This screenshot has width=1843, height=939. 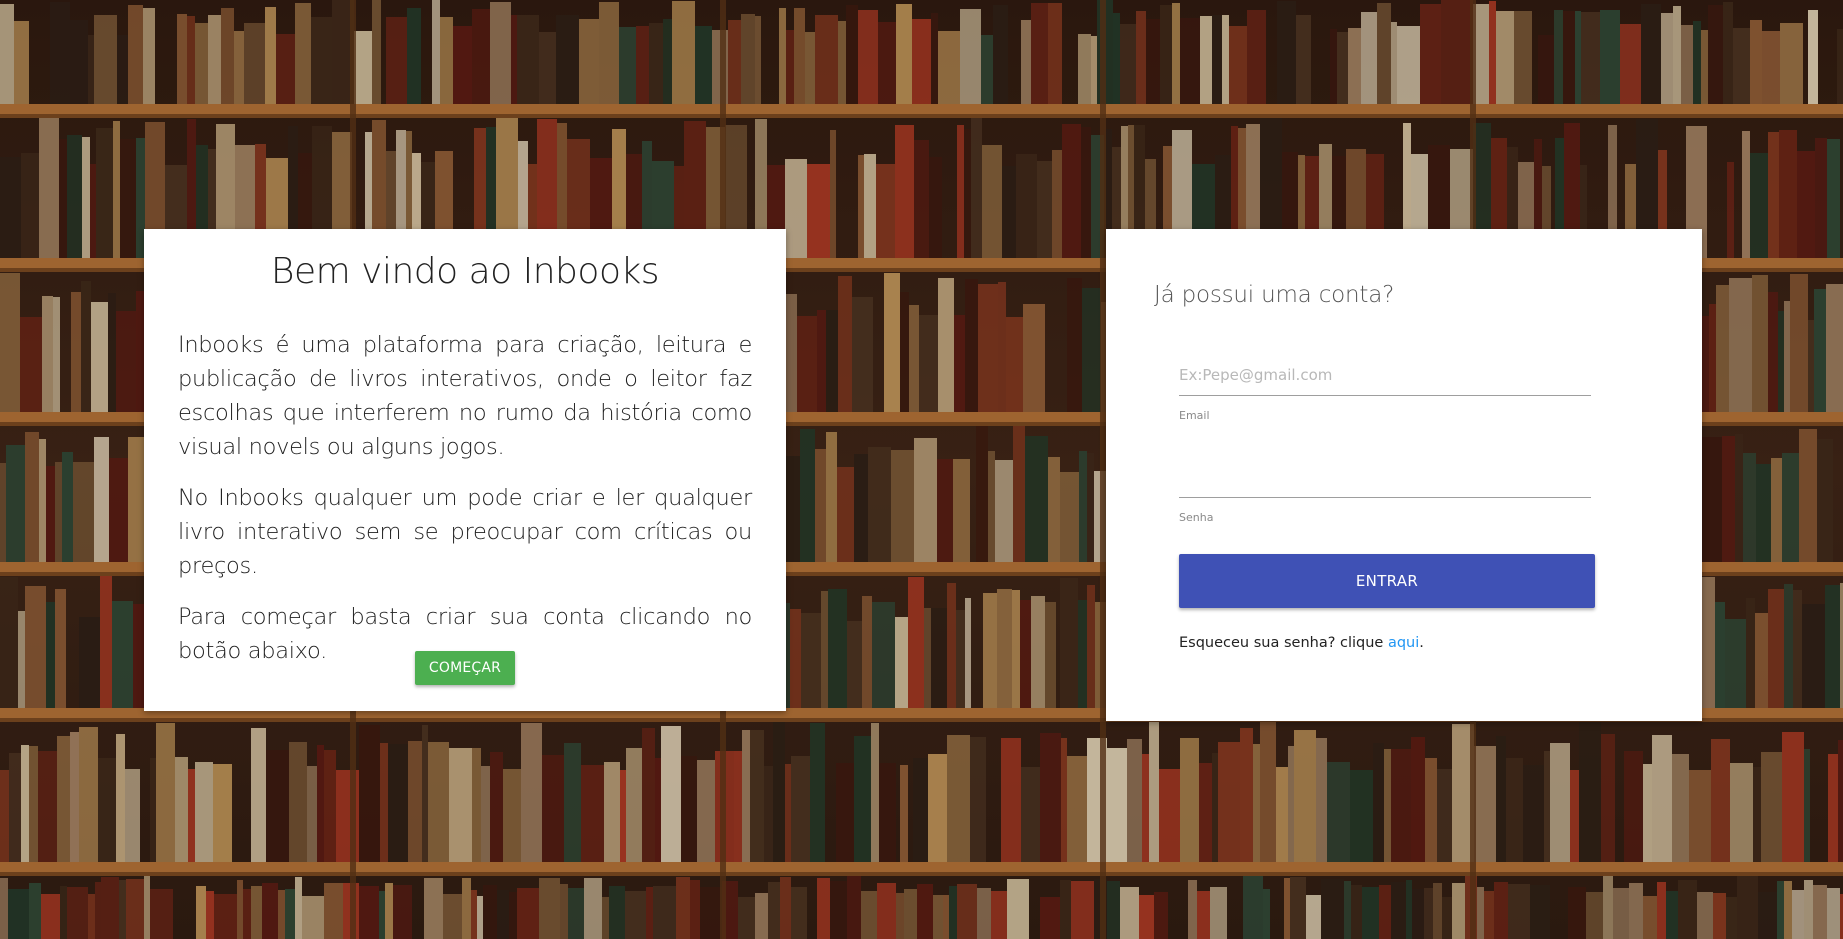 I want to click on login-title: Já possui uma conta?, so click(x=1274, y=295).